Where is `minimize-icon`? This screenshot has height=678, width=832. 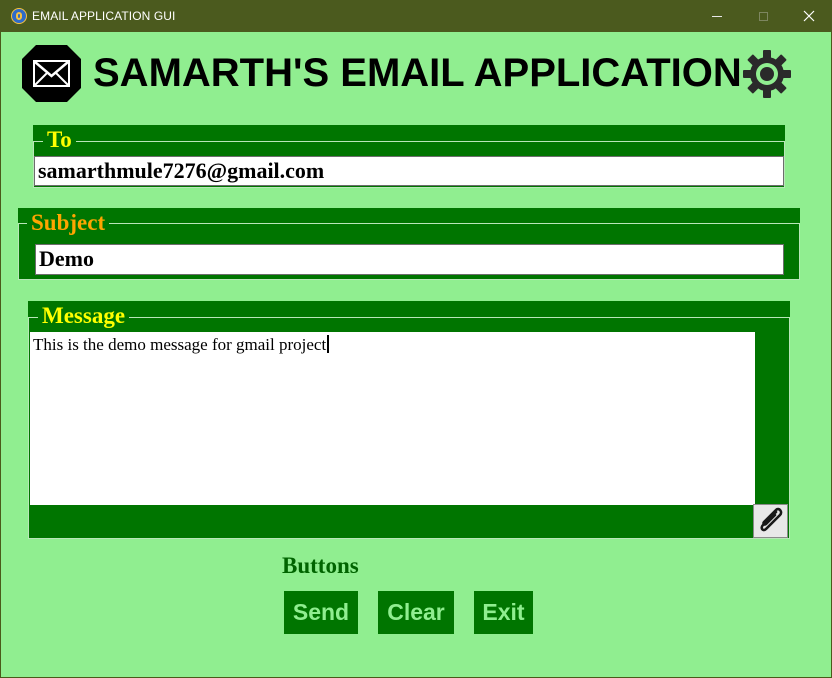 minimize-icon is located at coordinates (717, 16).